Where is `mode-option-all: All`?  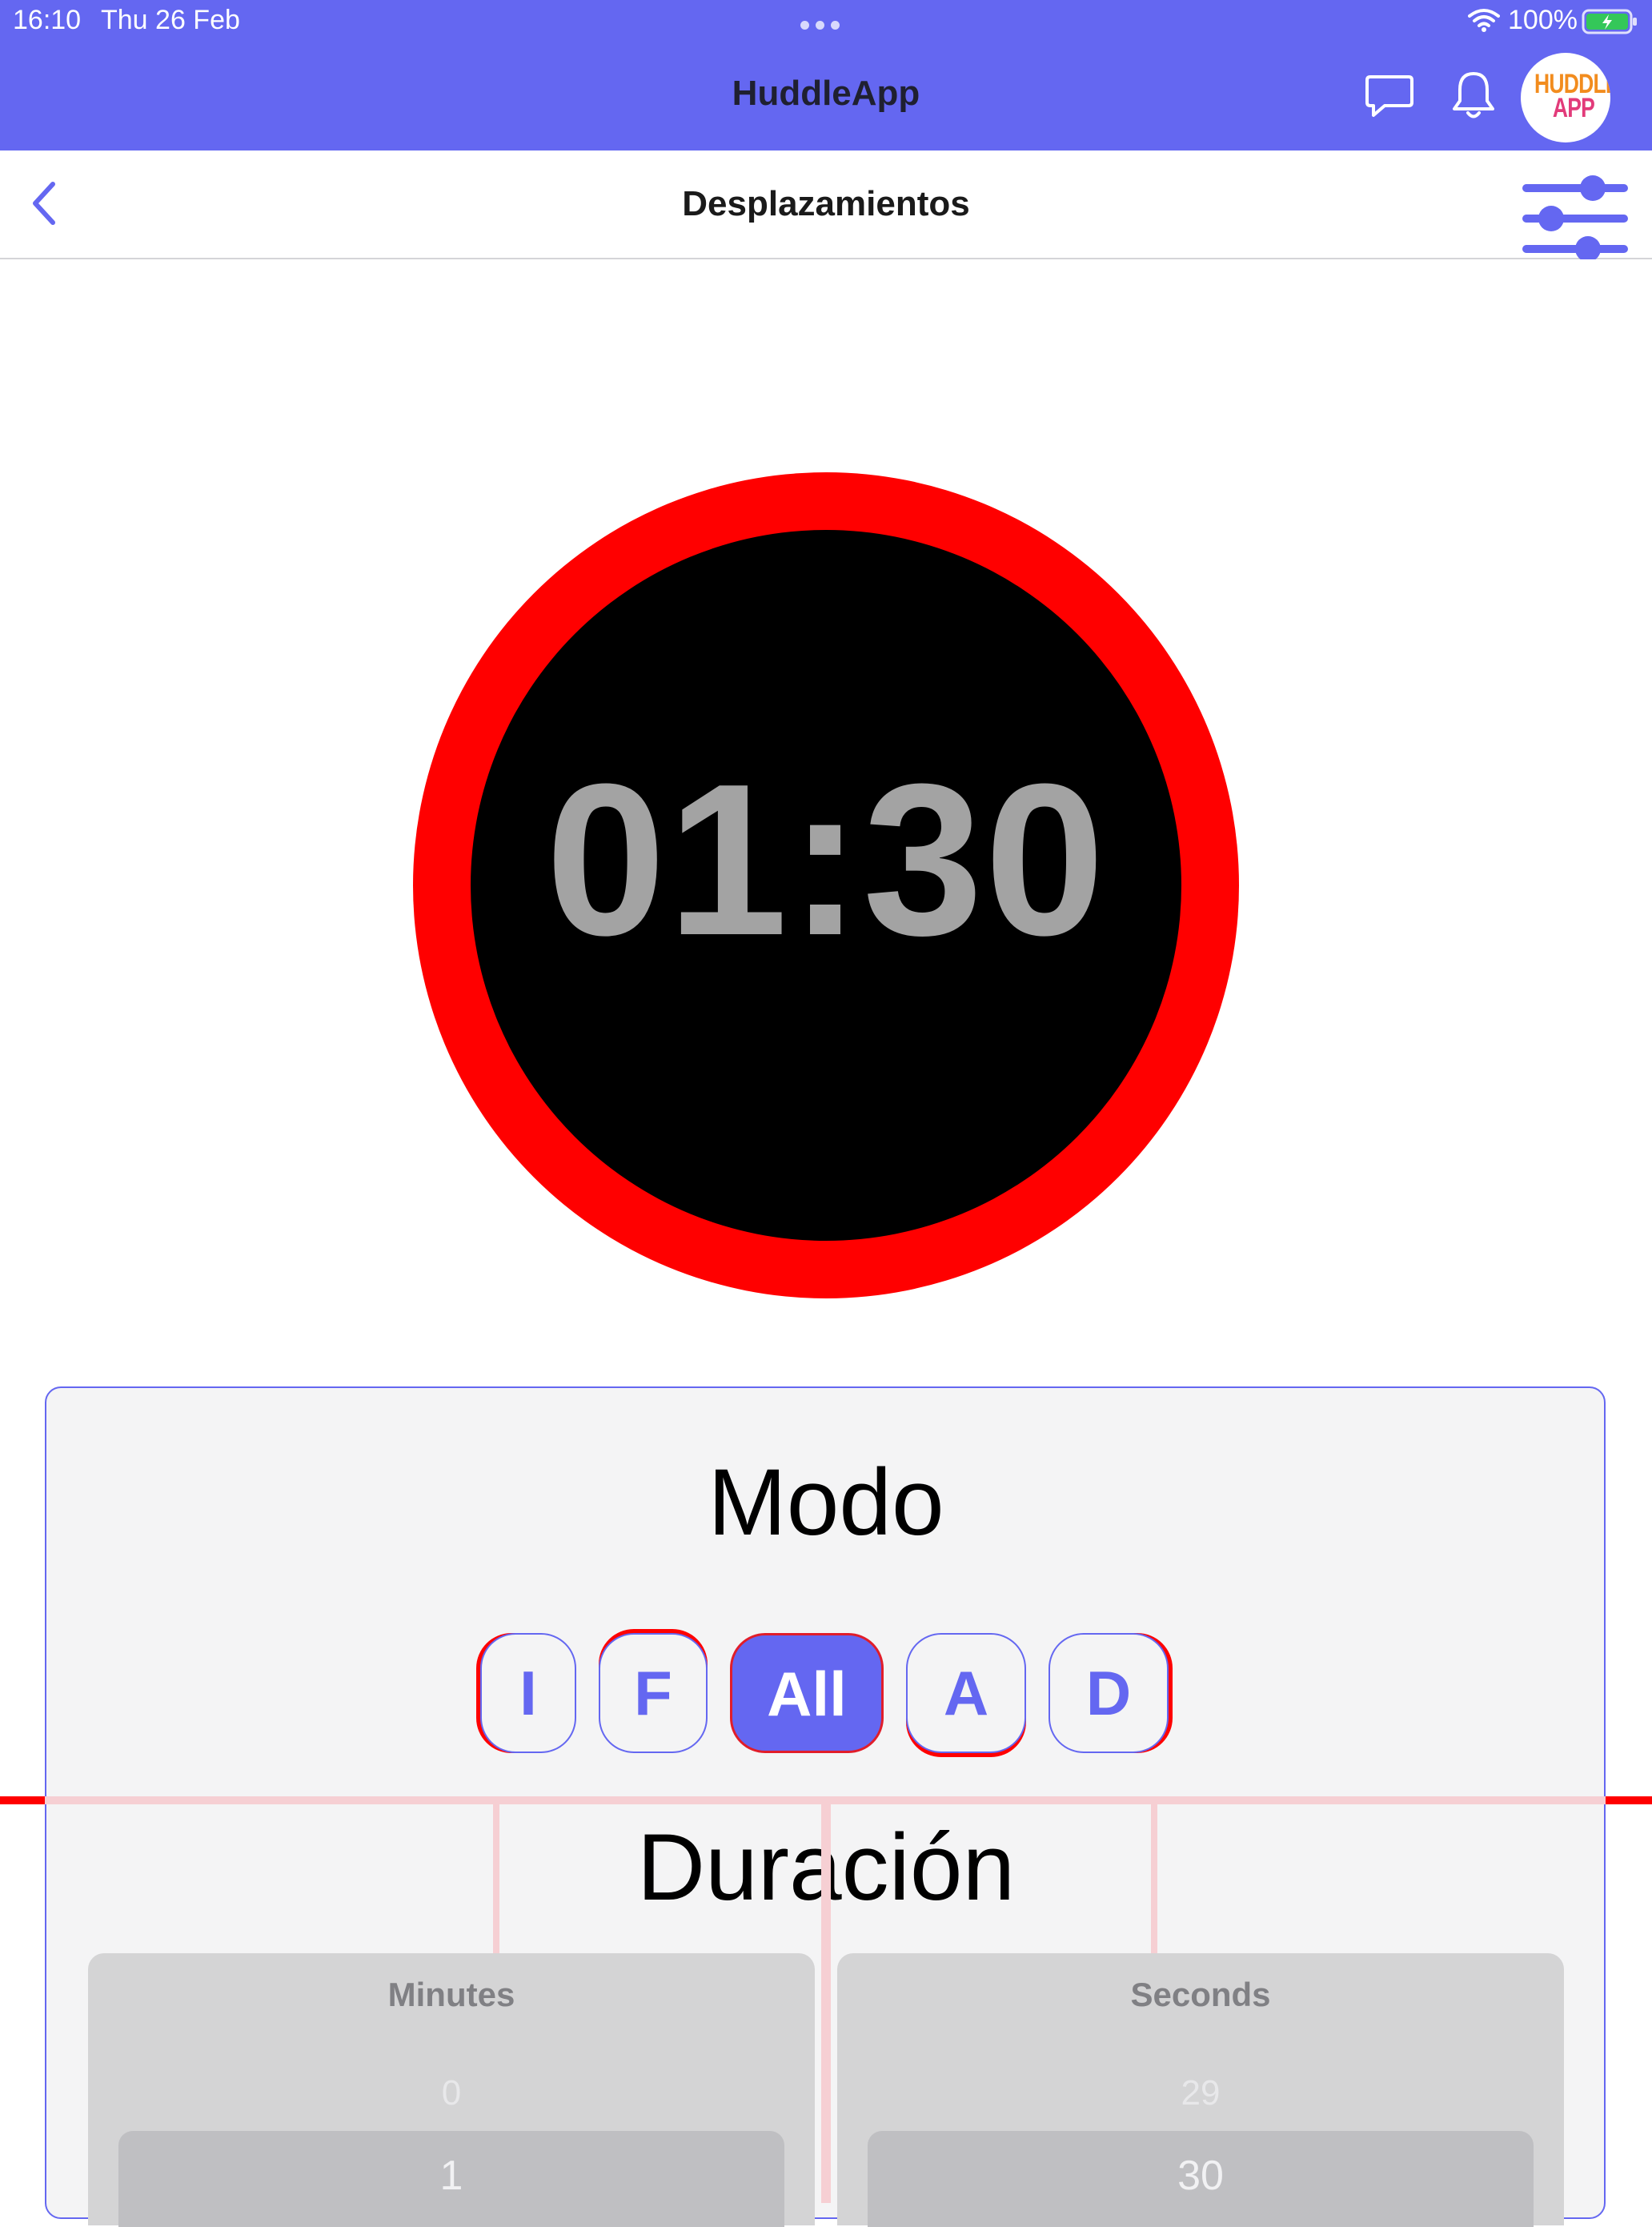 mode-option-all: All is located at coordinates (807, 1693).